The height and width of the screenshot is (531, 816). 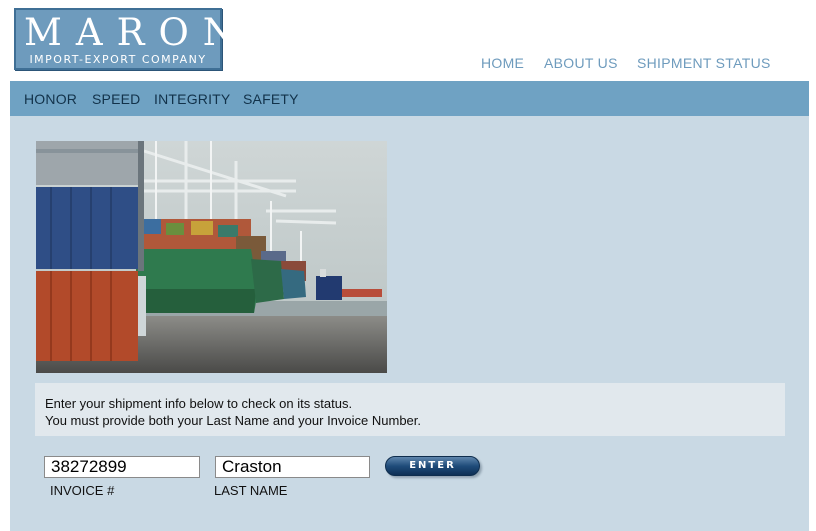 I want to click on enter-button: ENTER, so click(x=432, y=466).